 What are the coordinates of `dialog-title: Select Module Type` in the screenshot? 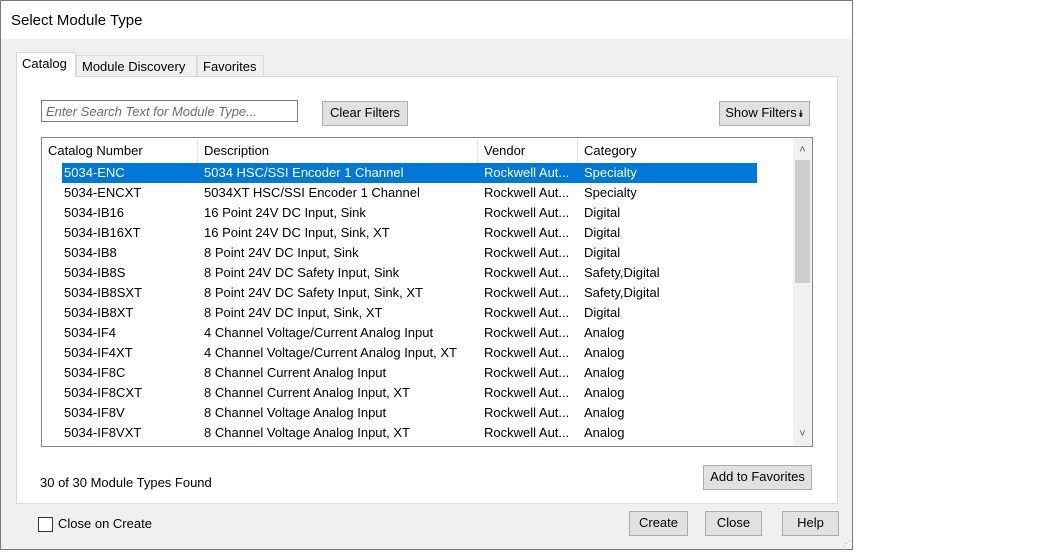 It's located at (77, 20).